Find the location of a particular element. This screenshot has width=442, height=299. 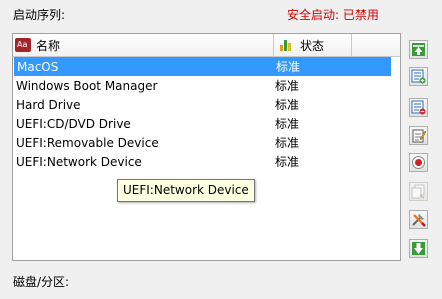

boot-entry-name: MacOS is located at coordinates (38, 66).